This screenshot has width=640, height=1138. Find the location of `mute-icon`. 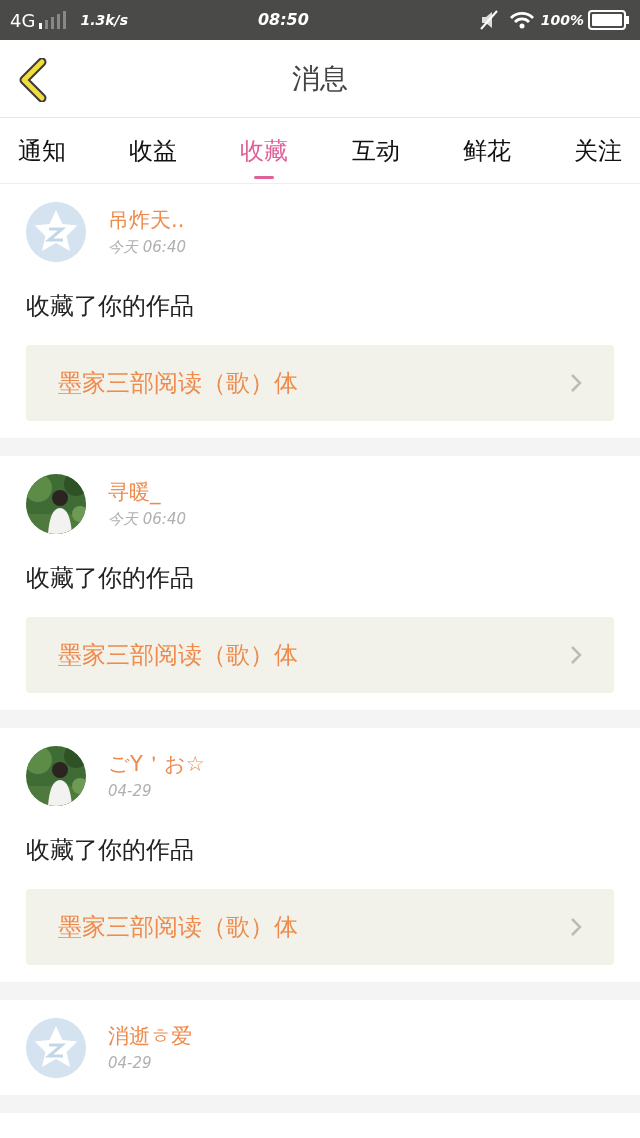

mute-icon is located at coordinates (488, 20).